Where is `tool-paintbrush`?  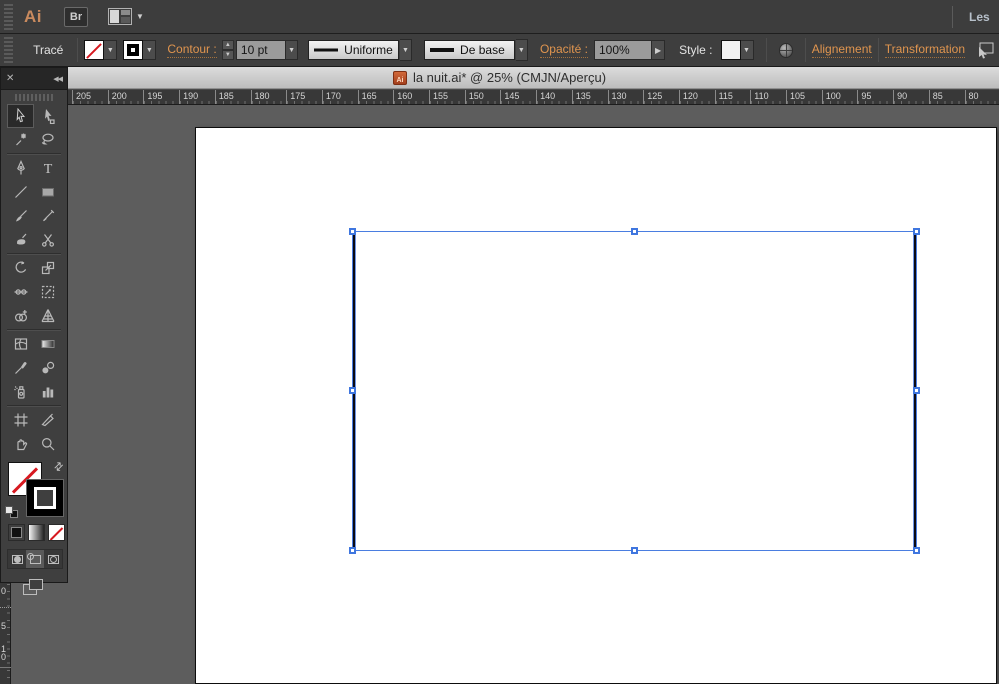
tool-paintbrush is located at coordinates (20, 216).